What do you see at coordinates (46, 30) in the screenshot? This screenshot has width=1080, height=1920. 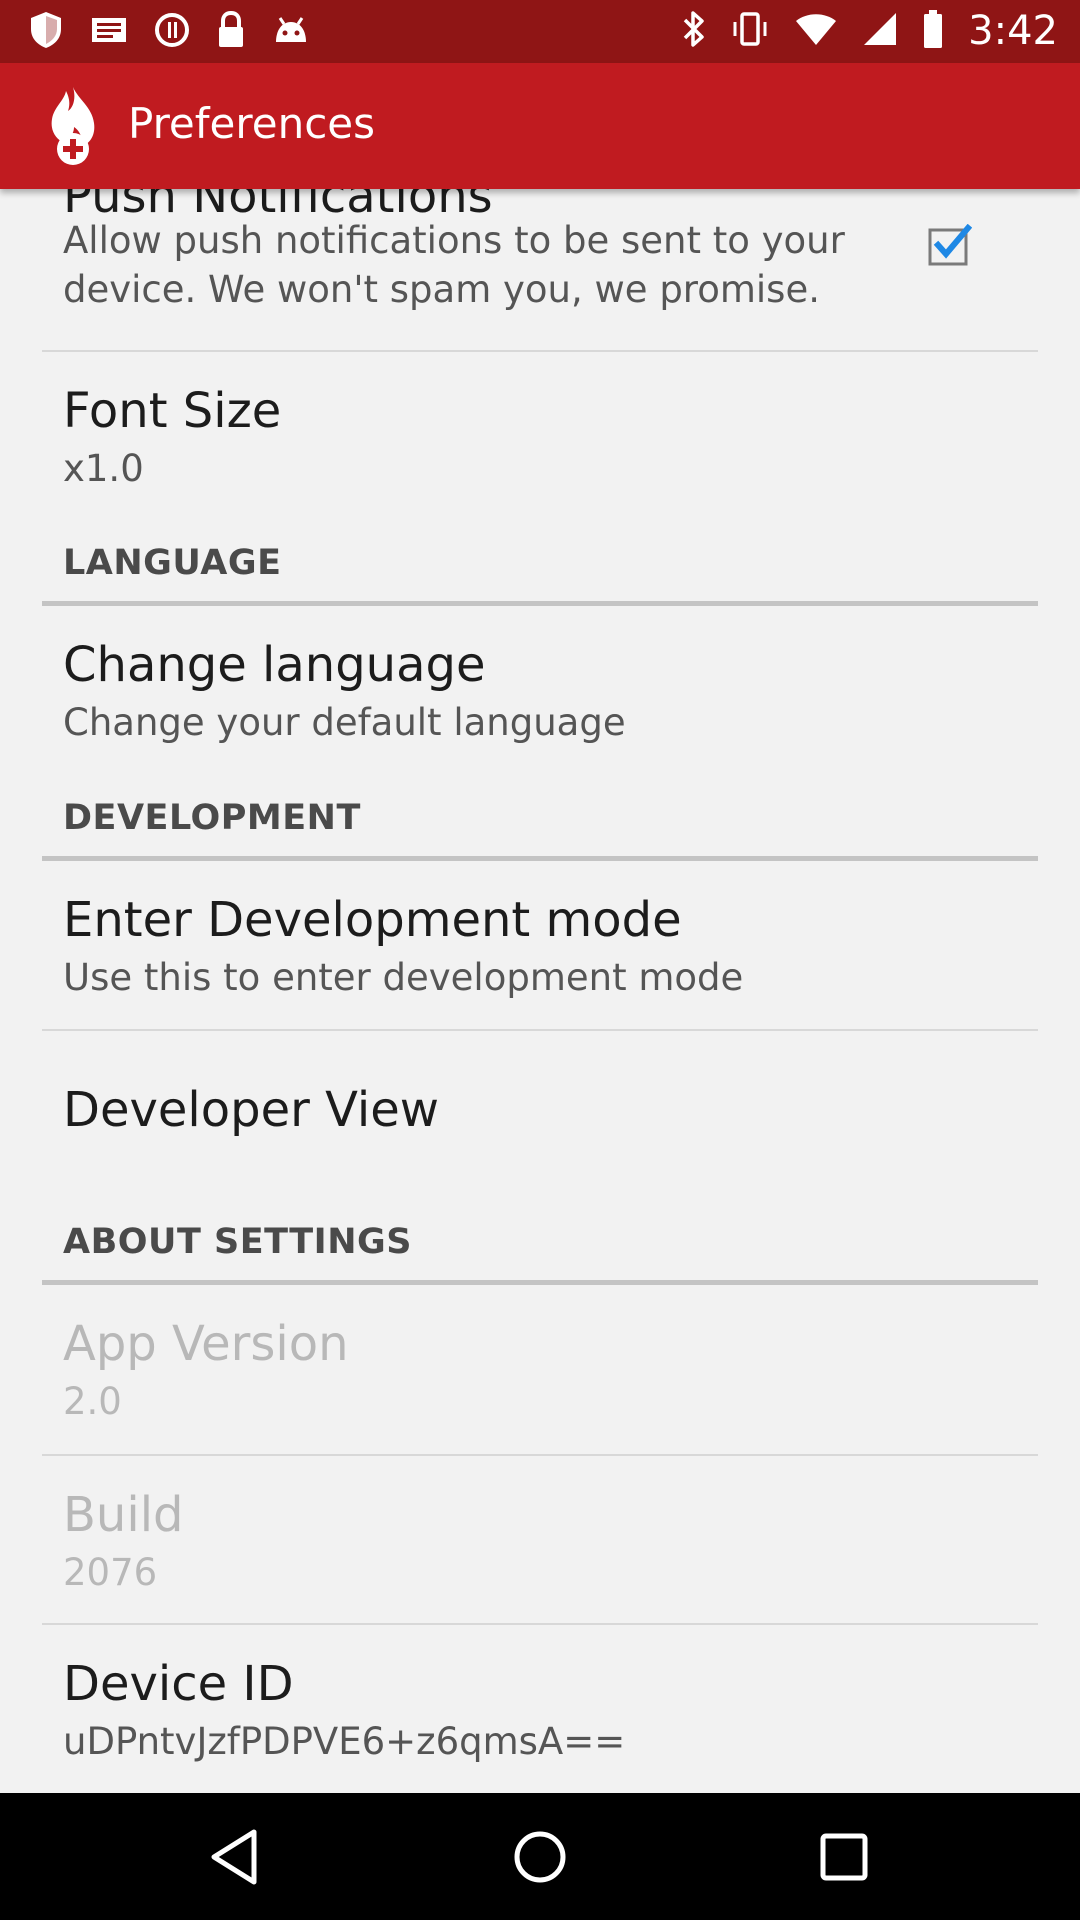 I see `shield-icon` at bounding box center [46, 30].